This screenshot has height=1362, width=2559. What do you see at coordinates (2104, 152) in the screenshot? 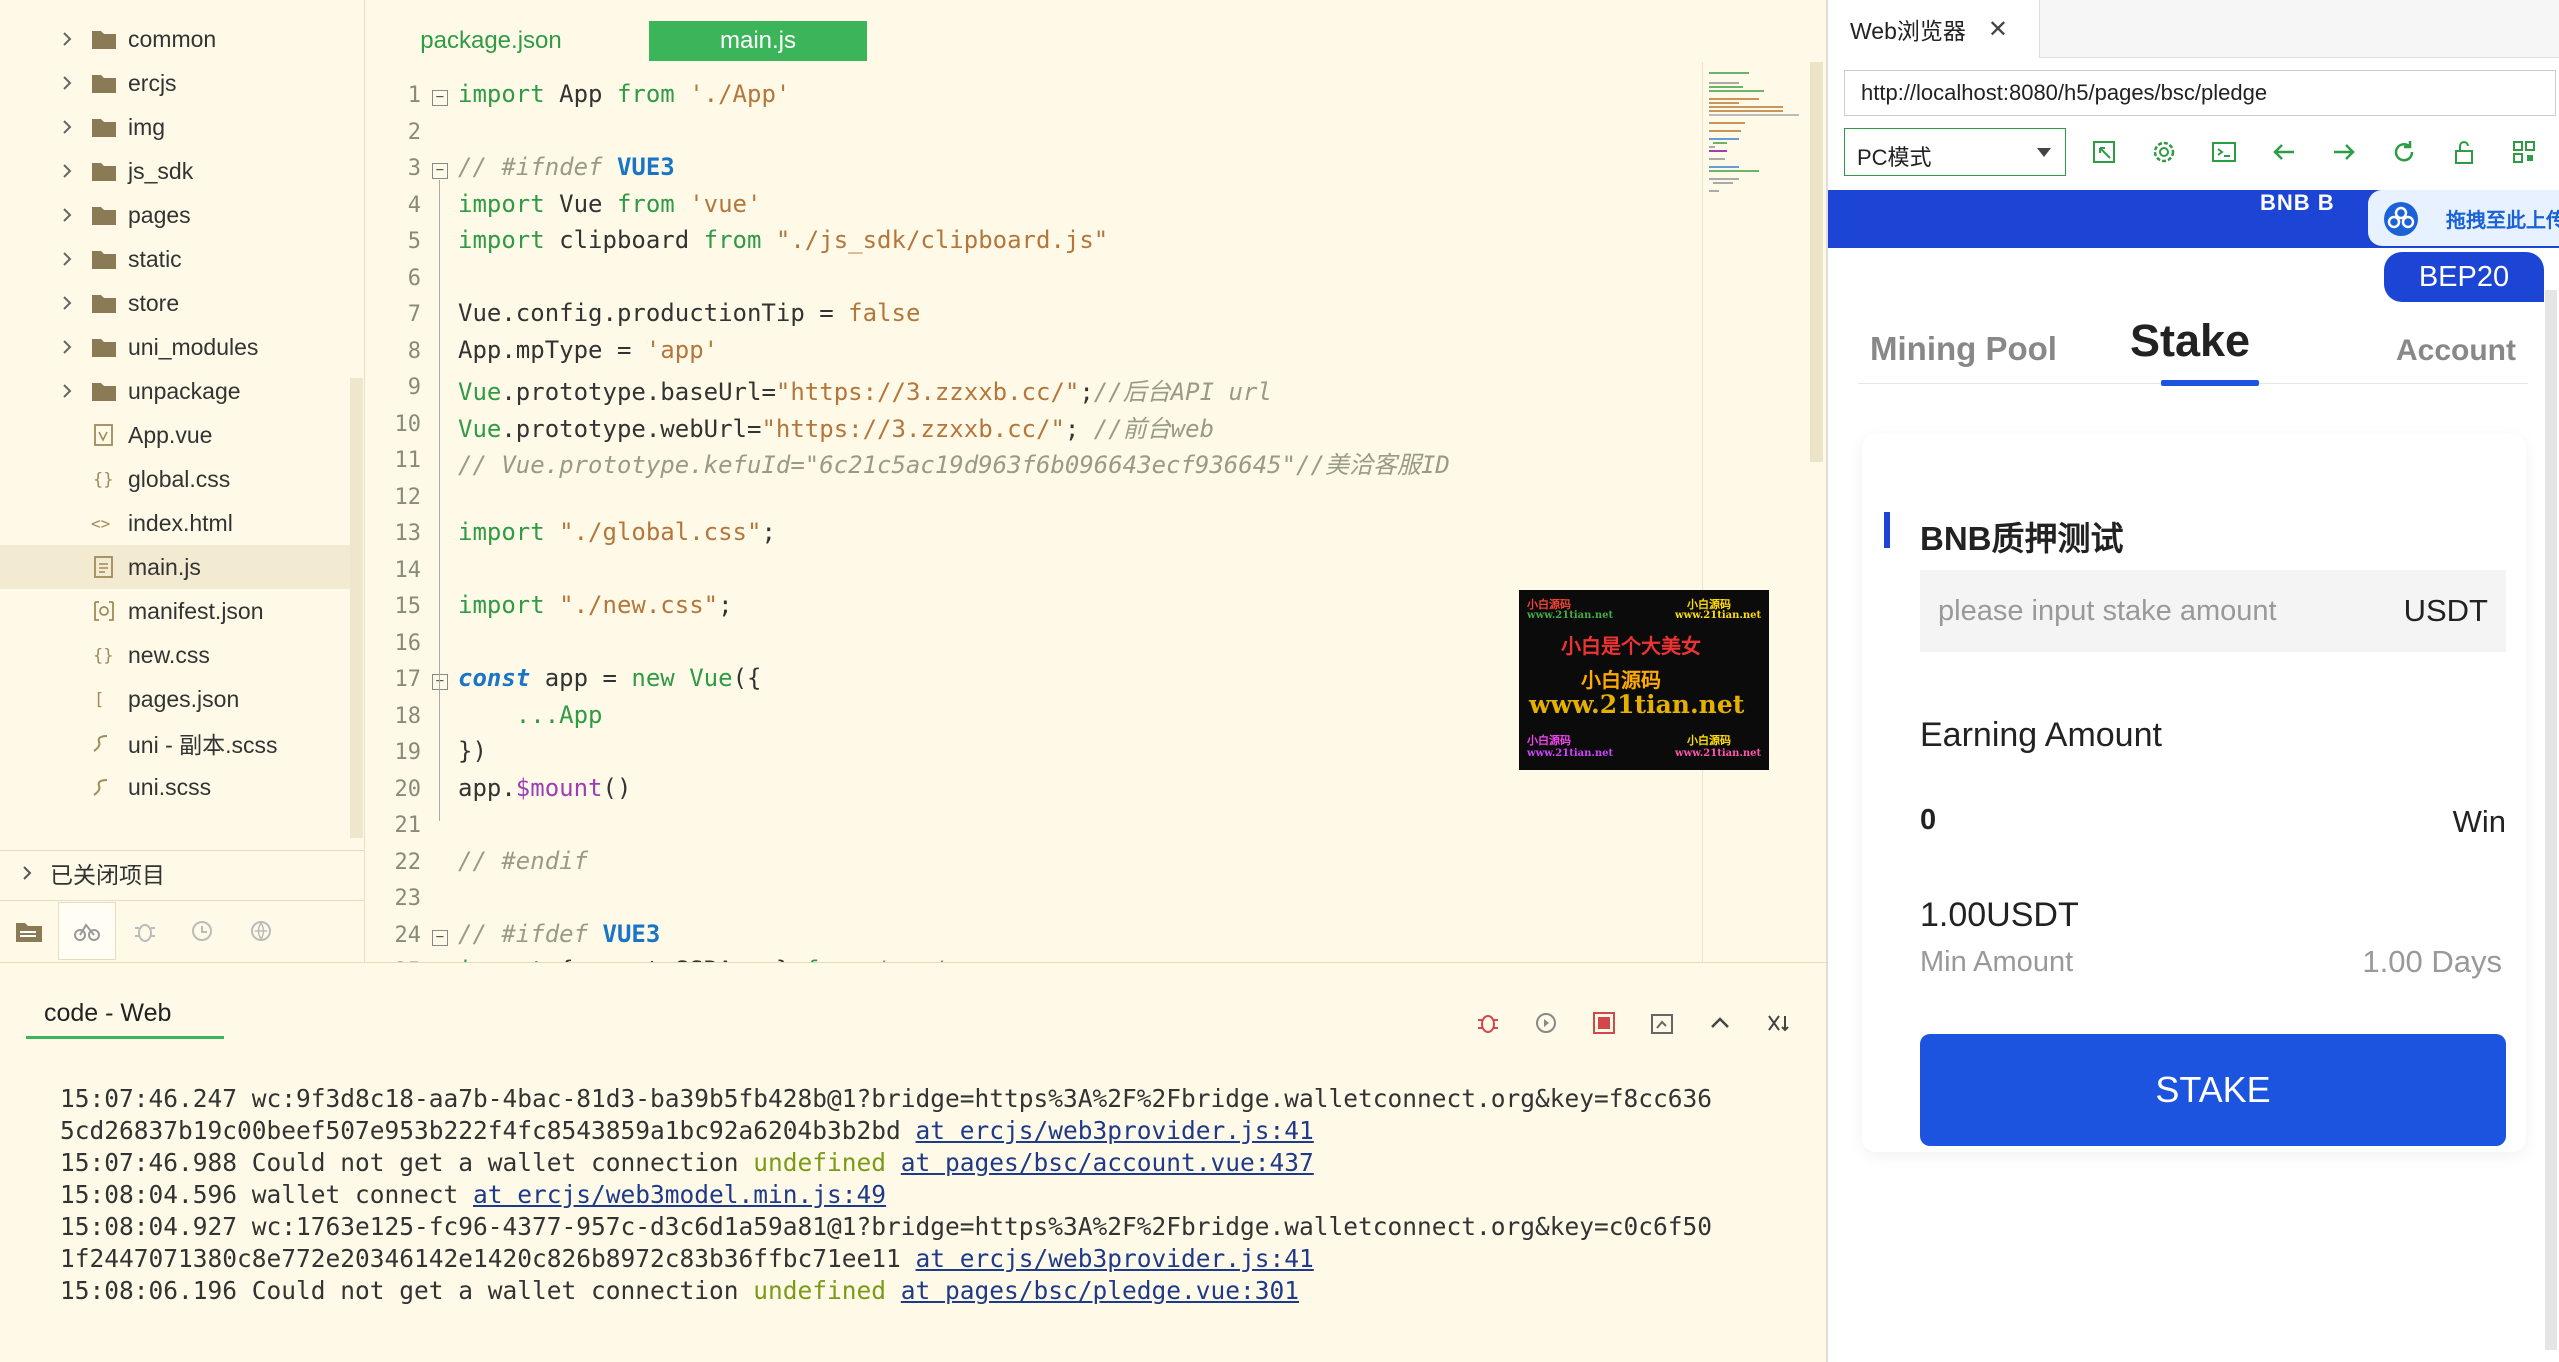
I see `open-external-icon` at bounding box center [2104, 152].